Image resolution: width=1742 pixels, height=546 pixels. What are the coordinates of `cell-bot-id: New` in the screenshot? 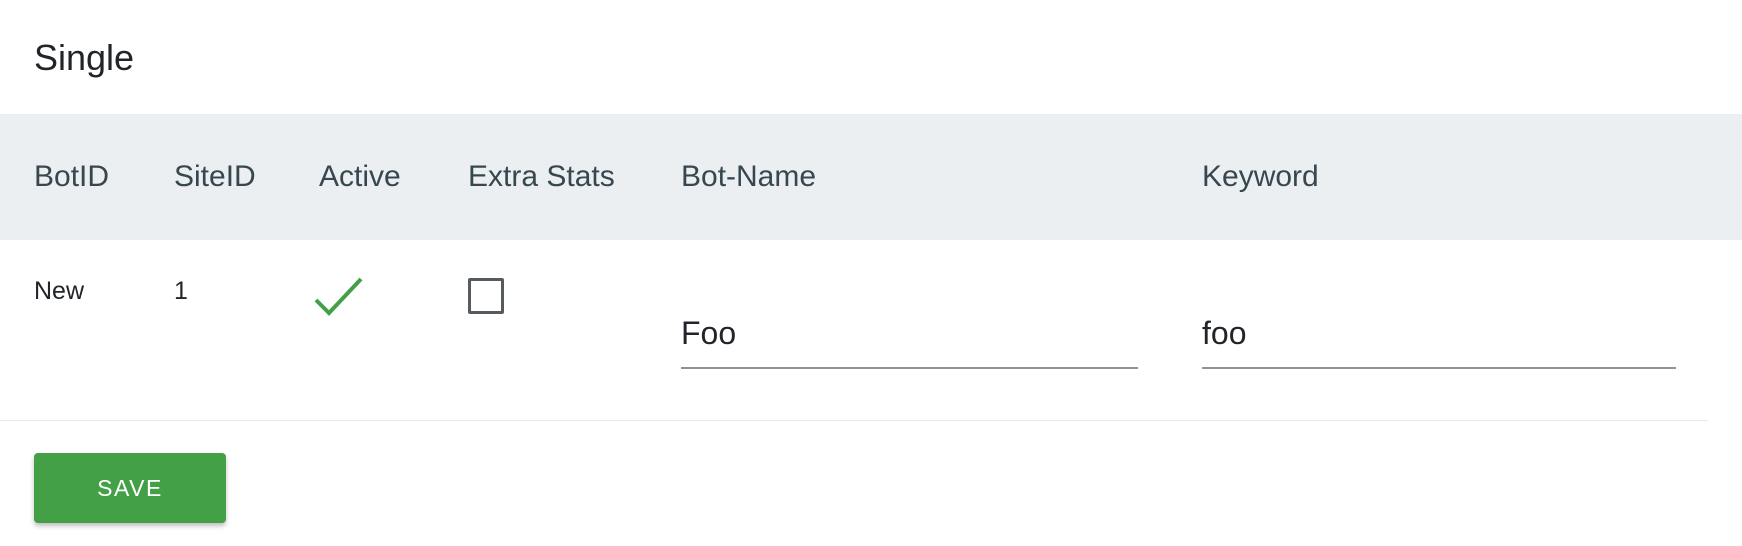 It's located at (59, 291).